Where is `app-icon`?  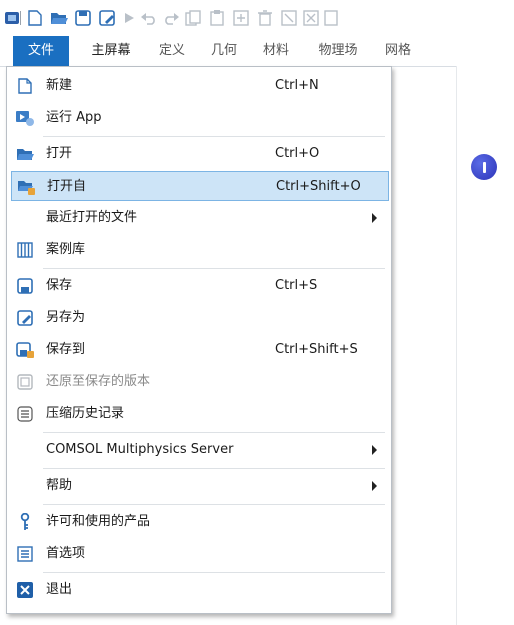 app-icon is located at coordinates (12, 18).